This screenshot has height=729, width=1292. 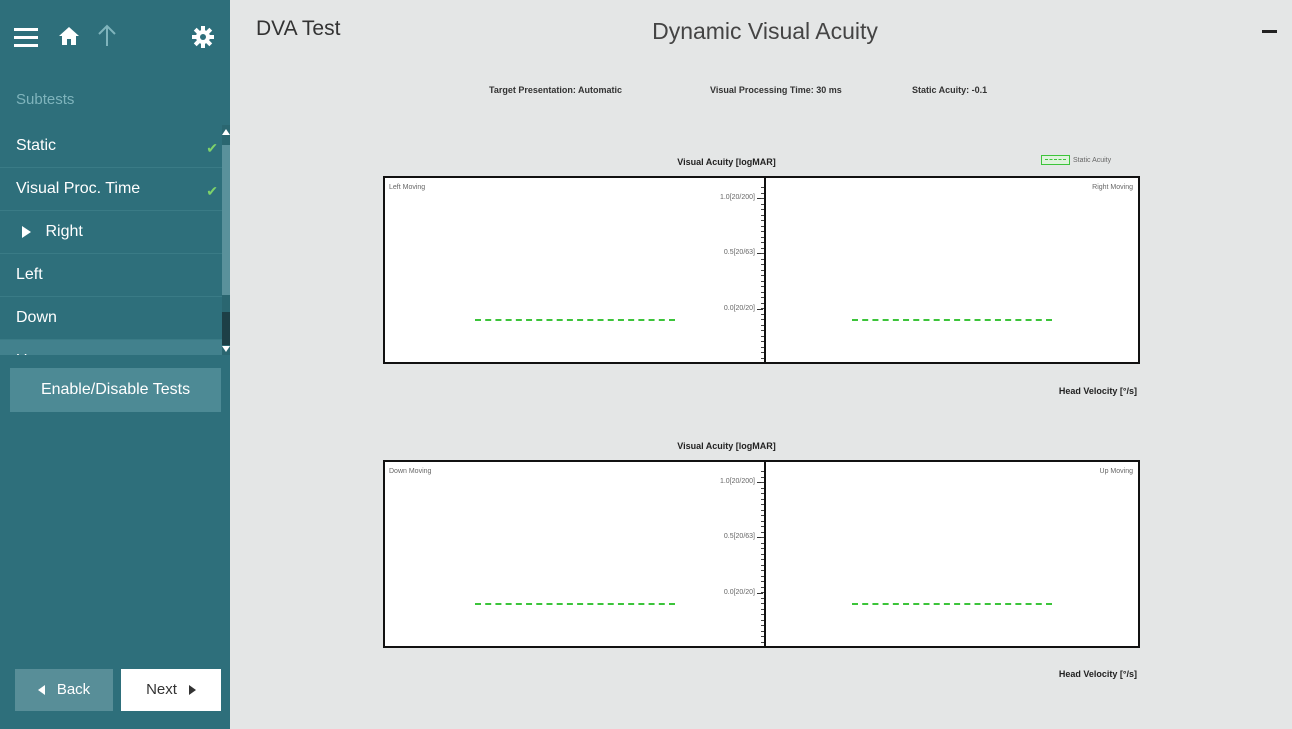 I want to click on legend-swatch, so click(x=1055, y=160).